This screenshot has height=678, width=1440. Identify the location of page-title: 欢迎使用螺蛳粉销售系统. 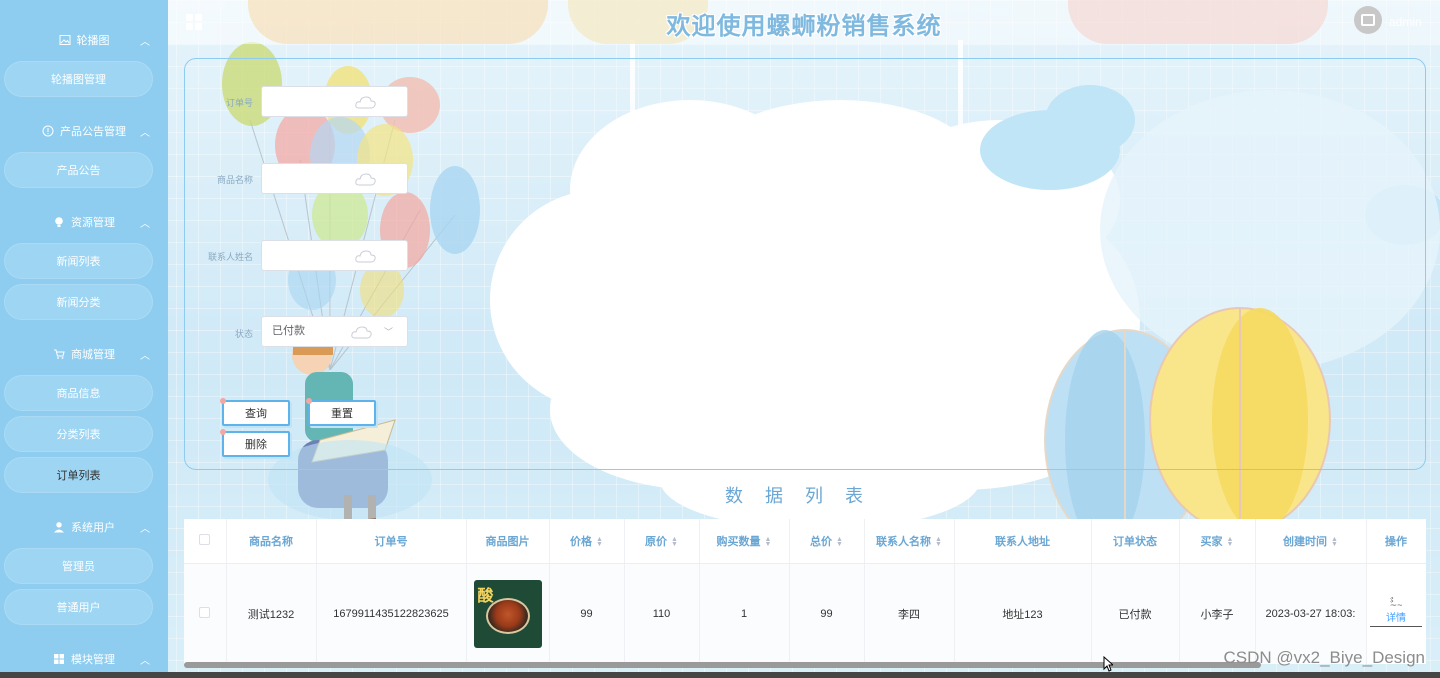
(804, 26).